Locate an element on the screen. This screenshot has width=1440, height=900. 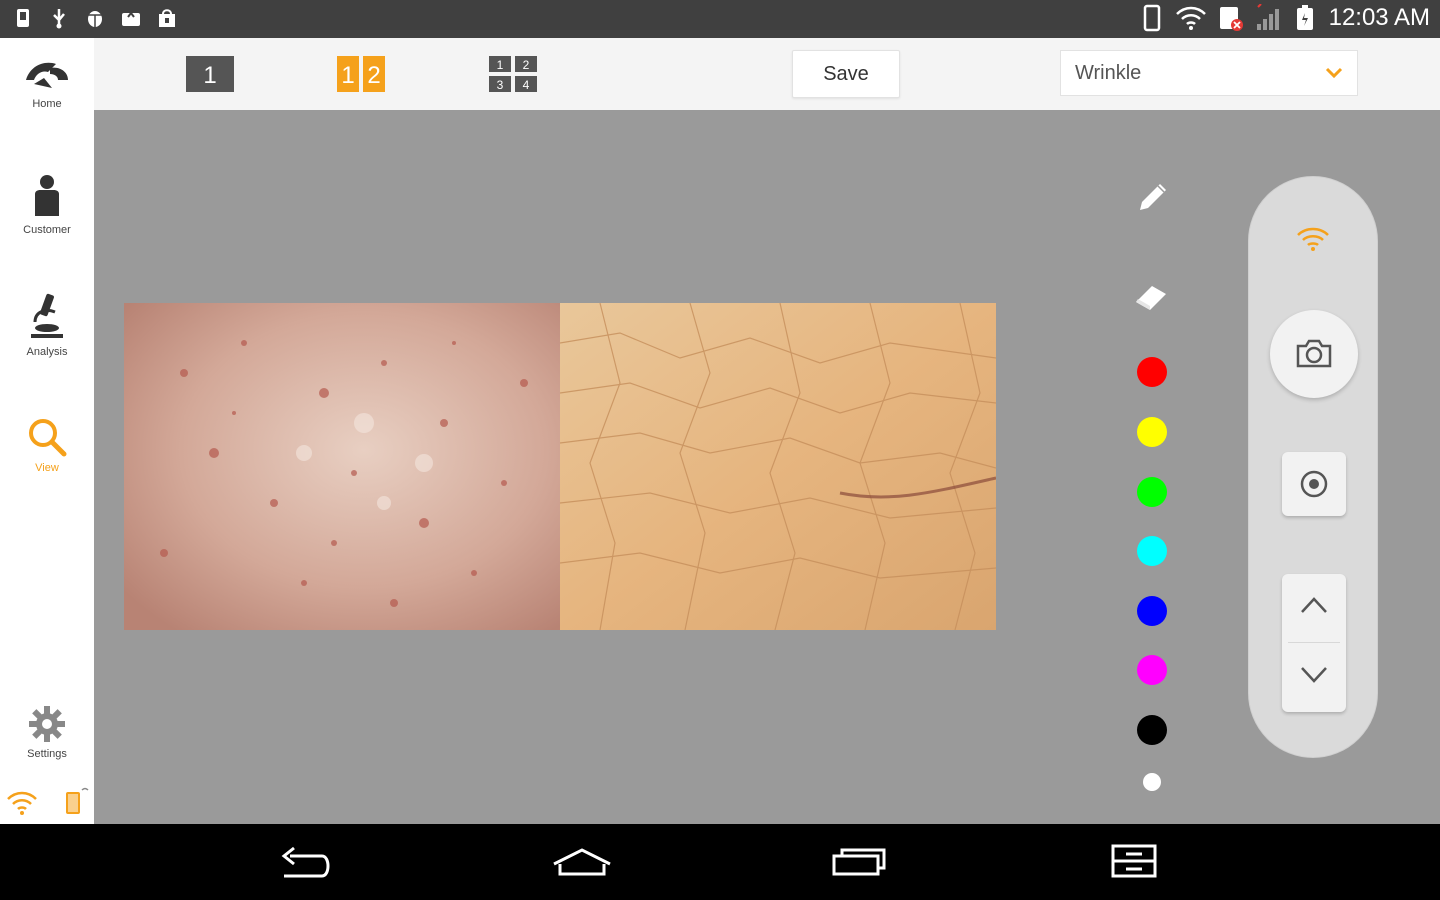
sidebar-item-analysis: Analysis is located at coordinates (47, 324).